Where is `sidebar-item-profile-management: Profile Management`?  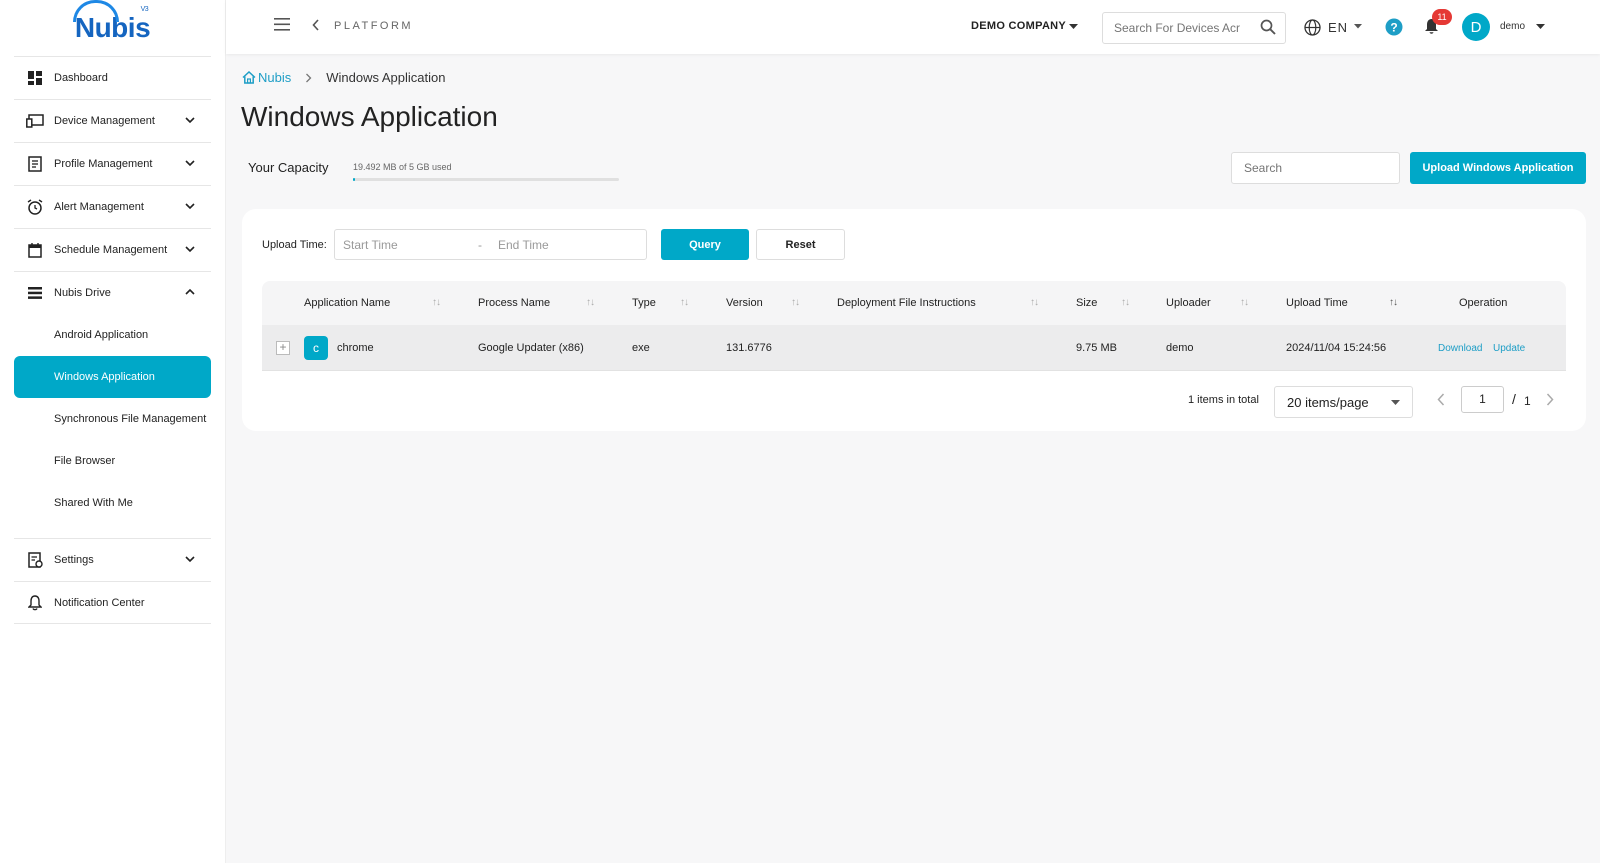 sidebar-item-profile-management: Profile Management is located at coordinates (112, 163).